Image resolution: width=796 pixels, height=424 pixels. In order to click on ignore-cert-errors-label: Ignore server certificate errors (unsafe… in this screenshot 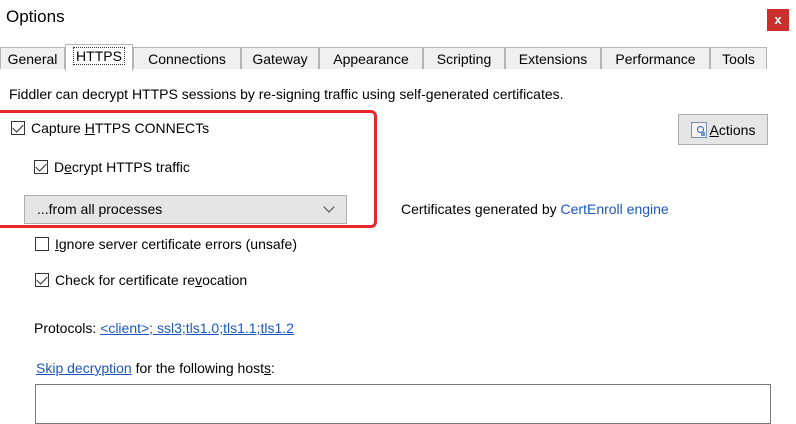, I will do `click(176, 244)`.